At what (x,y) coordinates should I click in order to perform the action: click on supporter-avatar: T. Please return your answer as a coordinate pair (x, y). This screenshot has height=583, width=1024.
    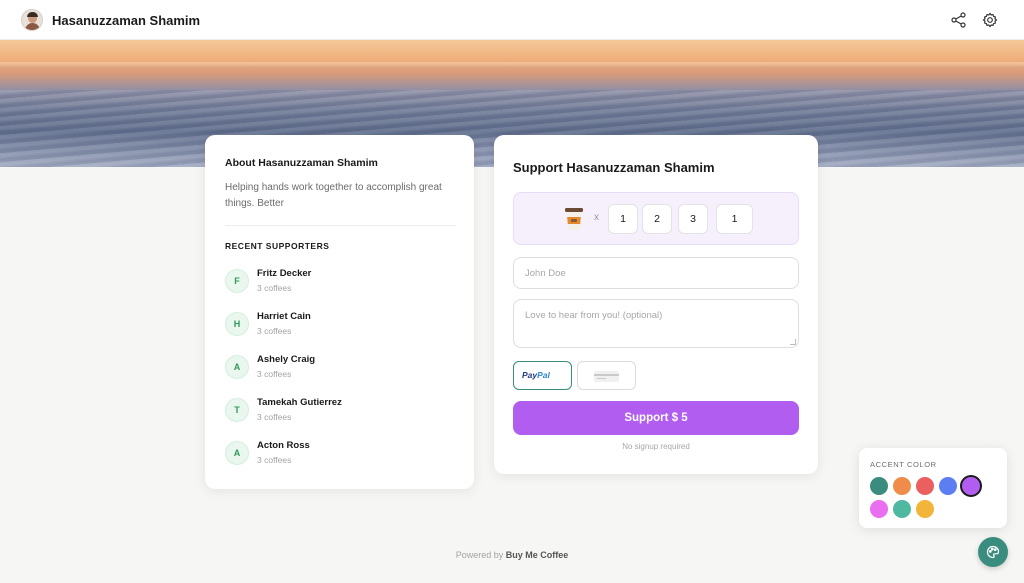
    Looking at the image, I should click on (237, 410).